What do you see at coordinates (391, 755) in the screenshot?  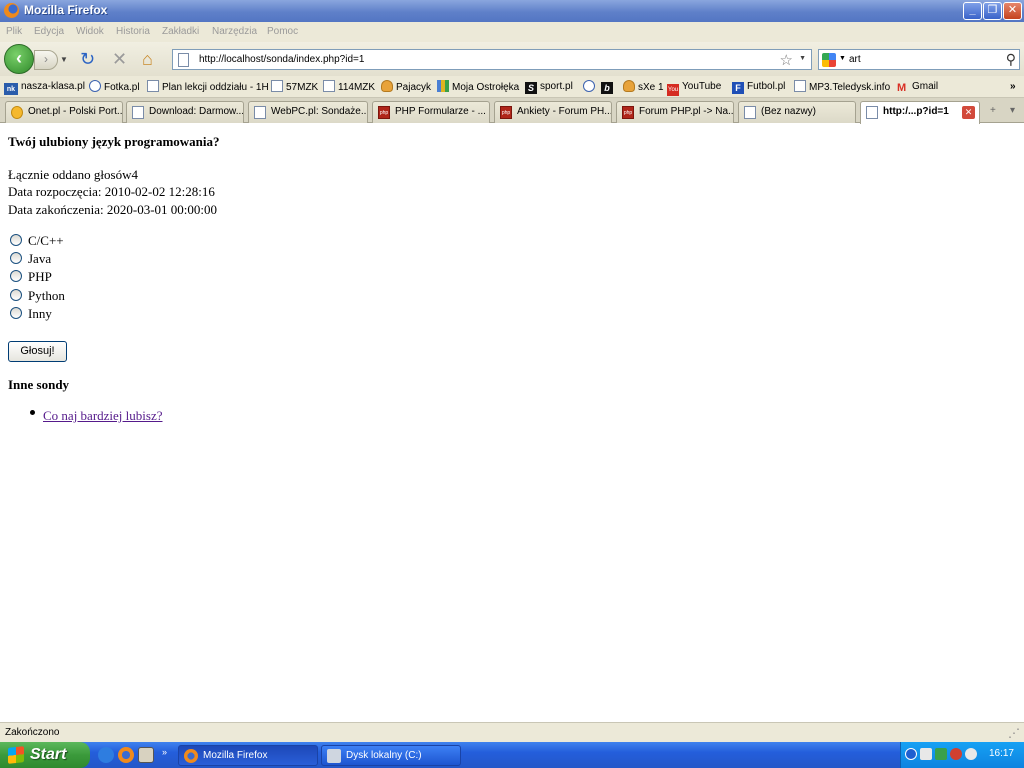 I see `task-local-disk: Dysk lokalny (C:)` at bounding box center [391, 755].